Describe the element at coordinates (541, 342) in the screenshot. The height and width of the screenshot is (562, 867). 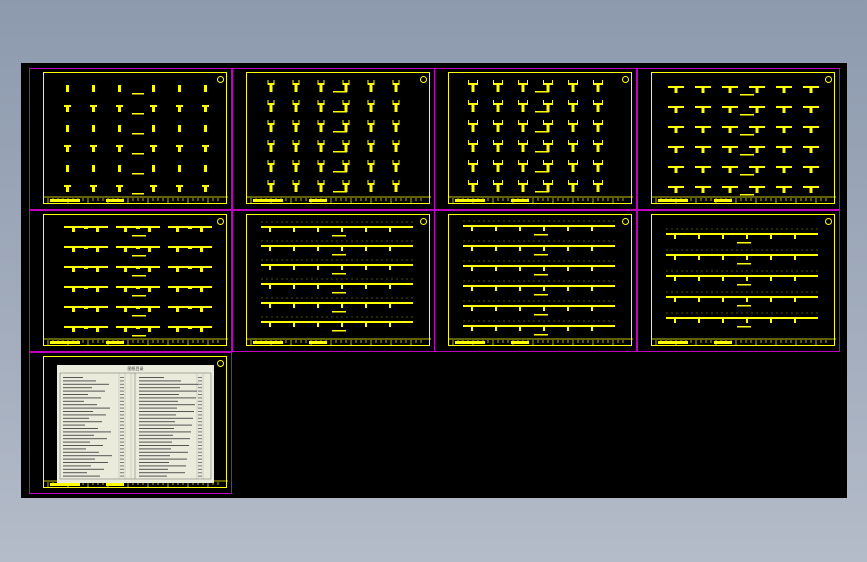
I see `title-block` at that location.